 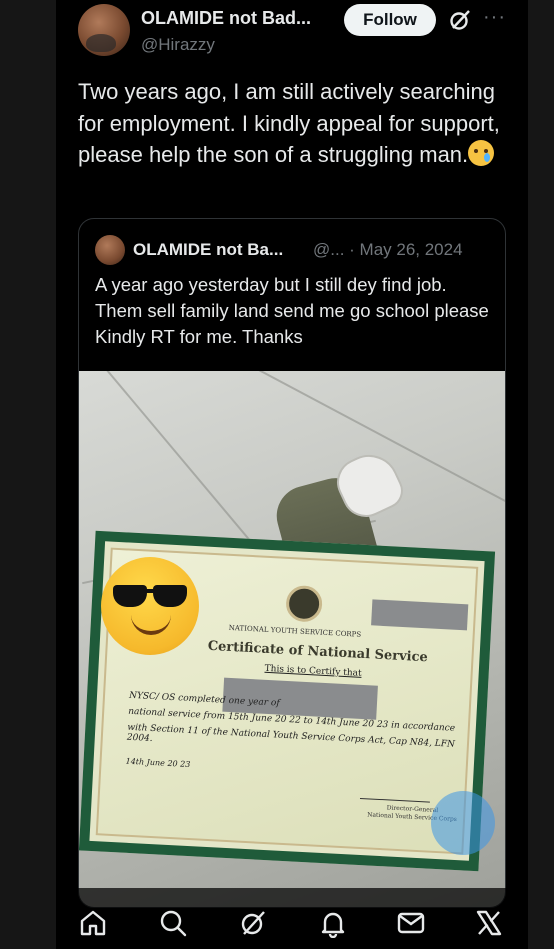 I want to click on redacted-serial, so click(x=420, y=615).